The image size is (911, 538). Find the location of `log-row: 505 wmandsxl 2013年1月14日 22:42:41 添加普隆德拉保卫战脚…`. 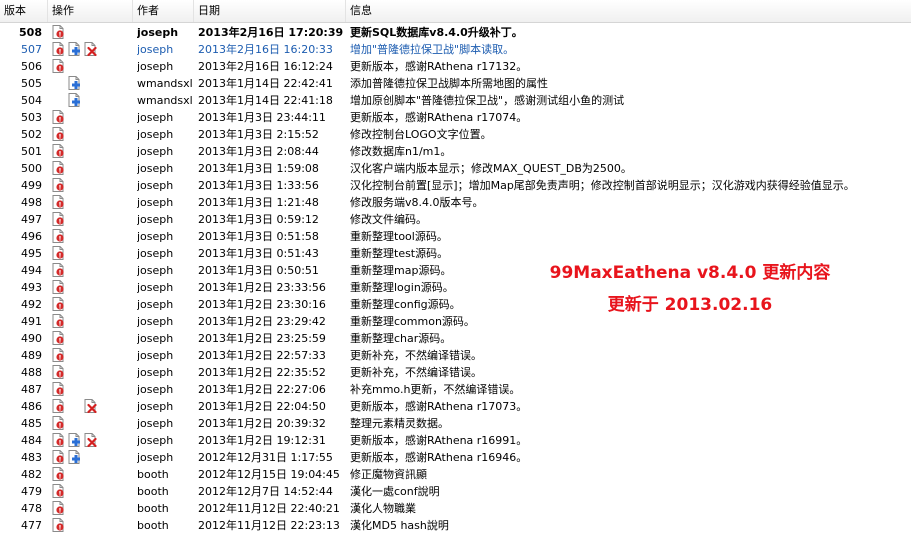

log-row: 505 wmandsxl 2013年1月14日 22:42:41 添加普隆德拉保卫战脚… is located at coordinates (455, 83).